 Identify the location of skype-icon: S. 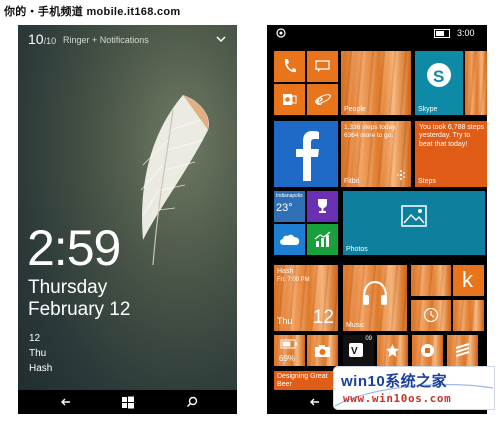
(439, 75).